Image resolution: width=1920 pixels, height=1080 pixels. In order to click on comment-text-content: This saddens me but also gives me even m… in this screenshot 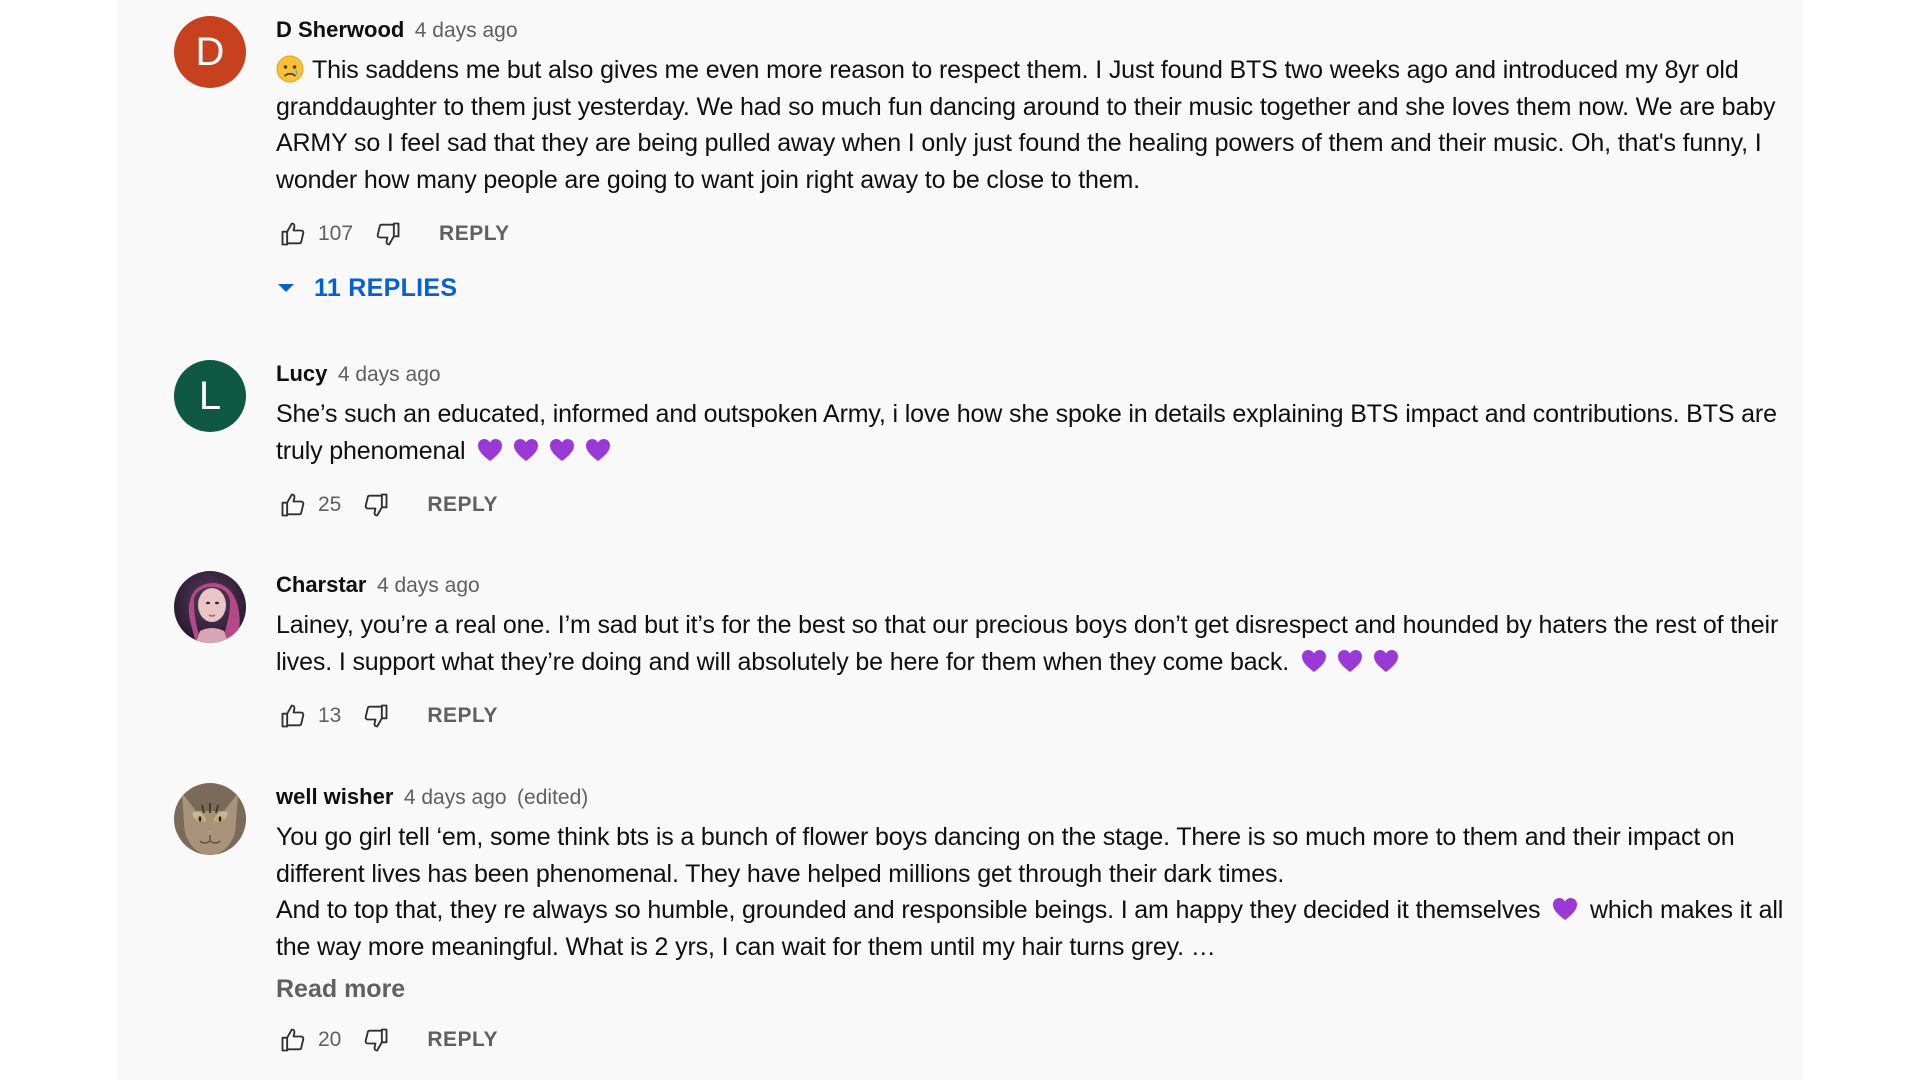, I will do `click(1026, 125)`.